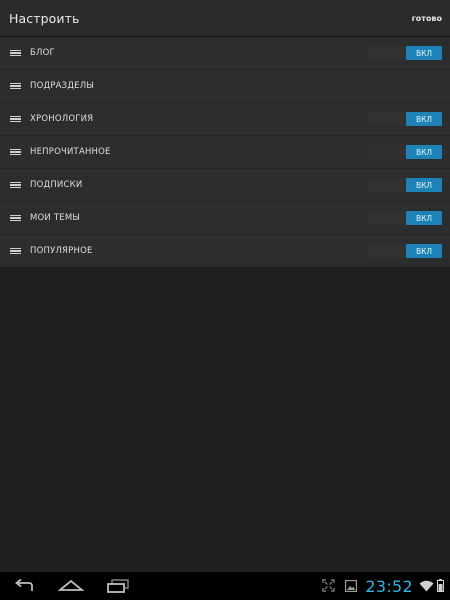 This screenshot has width=450, height=600. What do you see at coordinates (389, 586) in the screenshot?
I see `status-clock: 23:52` at bounding box center [389, 586].